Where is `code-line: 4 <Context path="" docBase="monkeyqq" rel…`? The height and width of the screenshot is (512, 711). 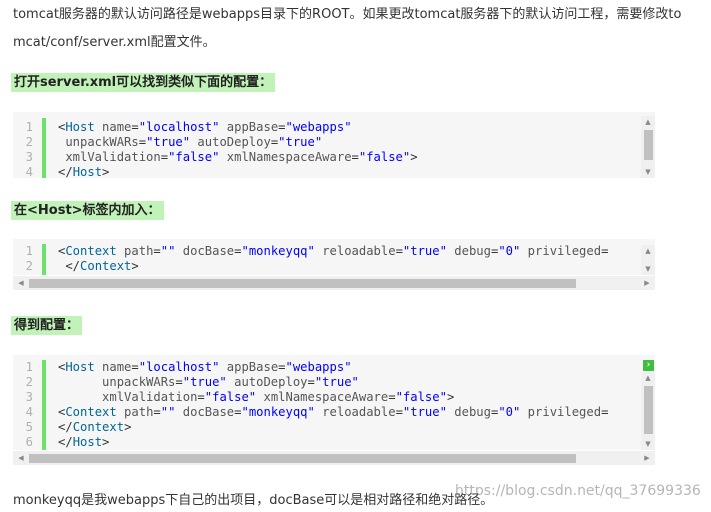 code-line: 4 <Context path="" docBase="monkeyqq" rel… is located at coordinates (334, 412).